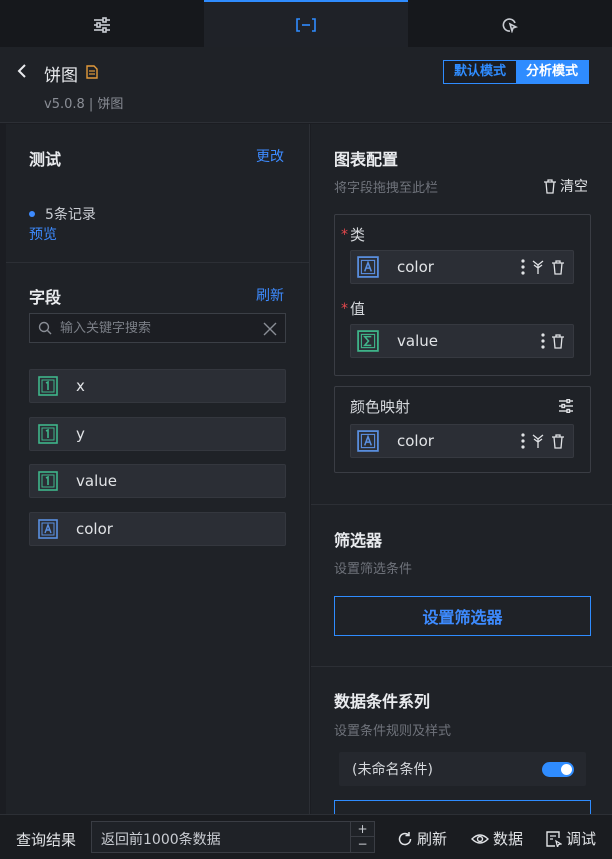 Image resolution: width=612 pixels, height=859 pixels. Describe the element at coordinates (462, 769) in the screenshot. I see `condition-item: (未命名条件)` at that location.